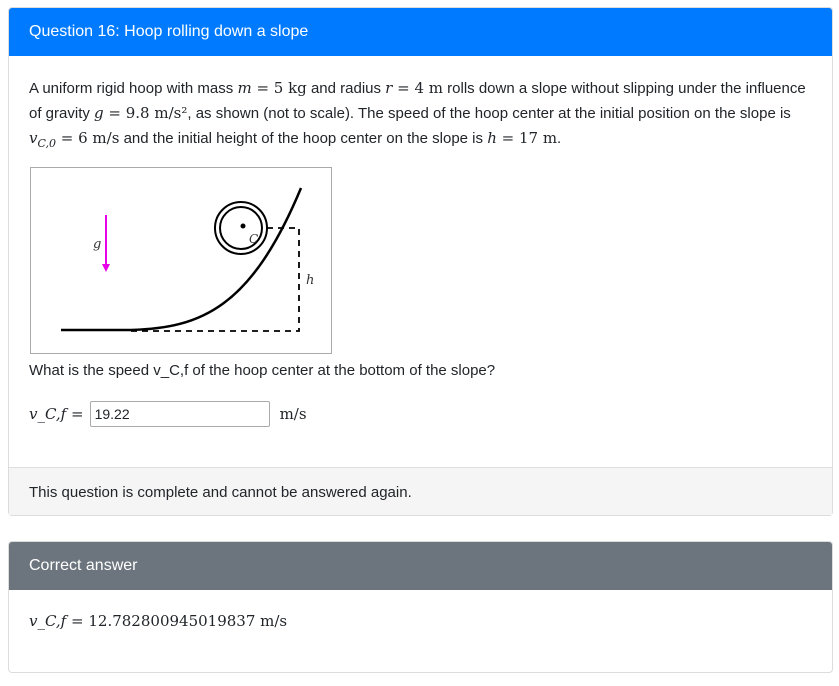 Image resolution: width=839 pixels, height=686 pixels. What do you see at coordinates (97, 244) in the screenshot?
I see `gravity-label: g` at bounding box center [97, 244].